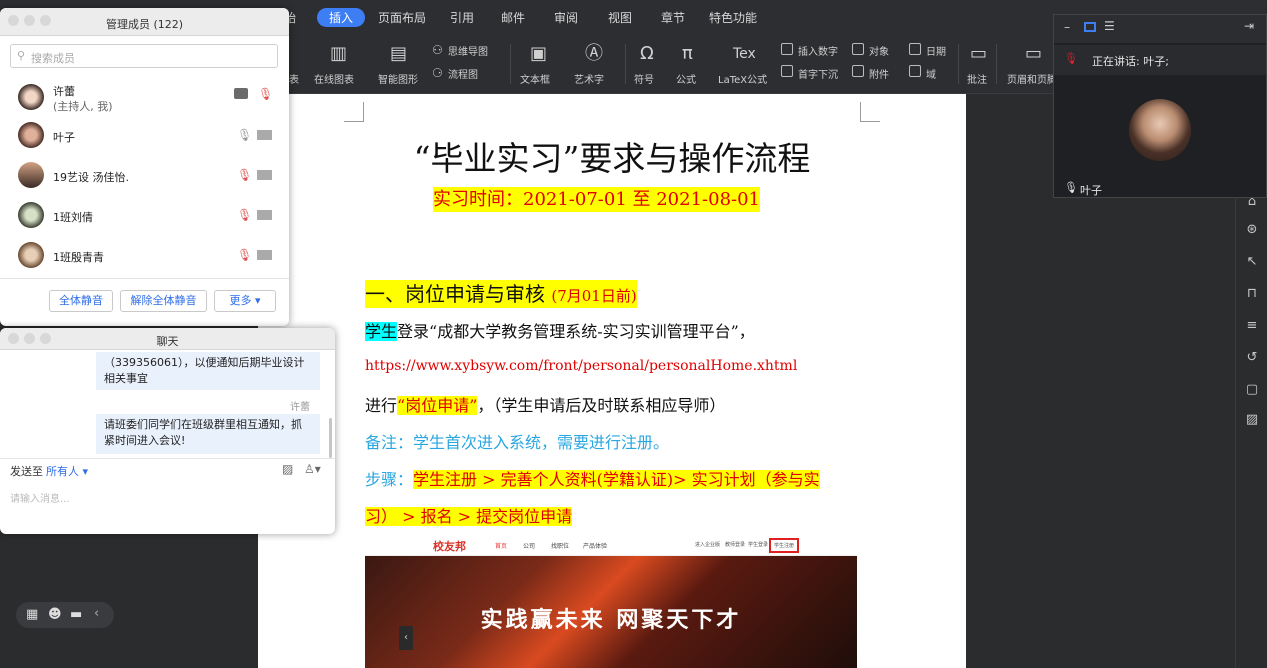 This screenshot has width=1267, height=668. What do you see at coordinates (1091, 190) in the screenshot?
I see `video-name: 叶子` at bounding box center [1091, 190].